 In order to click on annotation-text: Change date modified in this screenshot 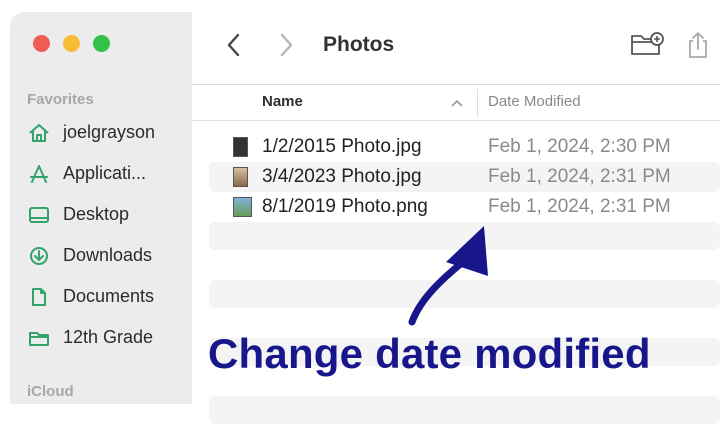, I will do `click(429, 353)`.